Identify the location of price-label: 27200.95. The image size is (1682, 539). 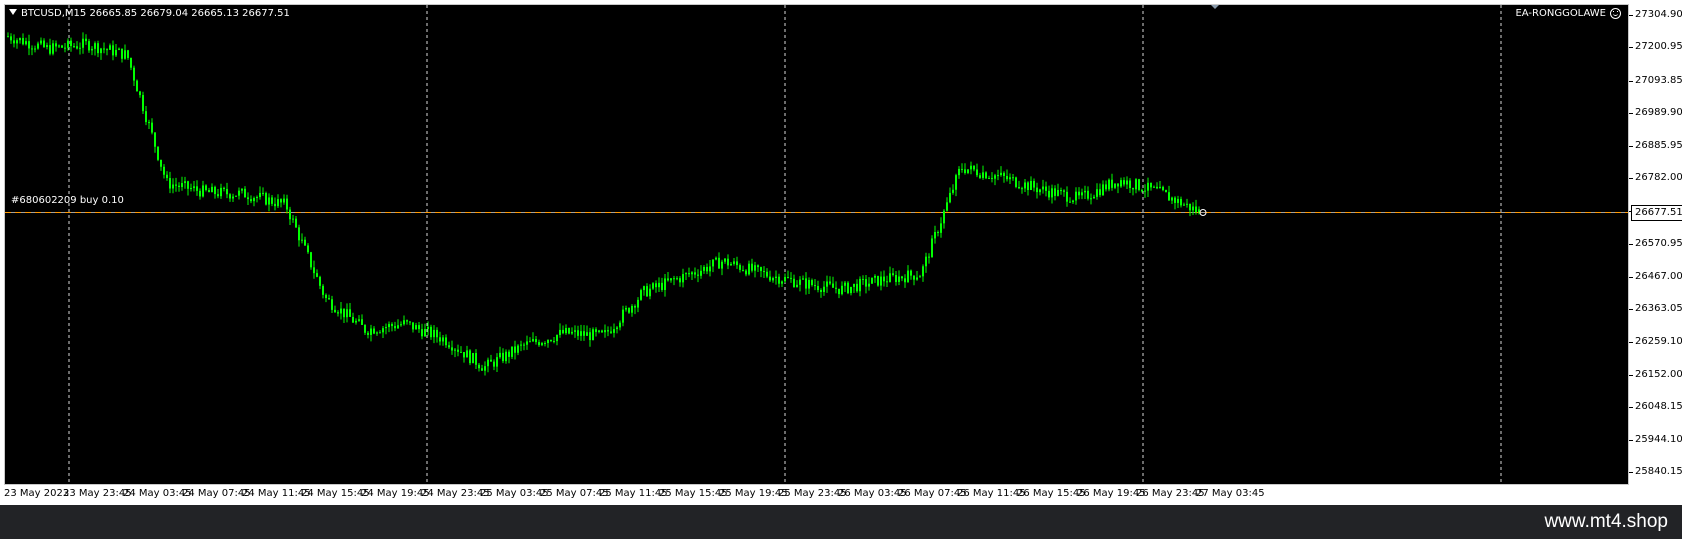
(1658, 46).